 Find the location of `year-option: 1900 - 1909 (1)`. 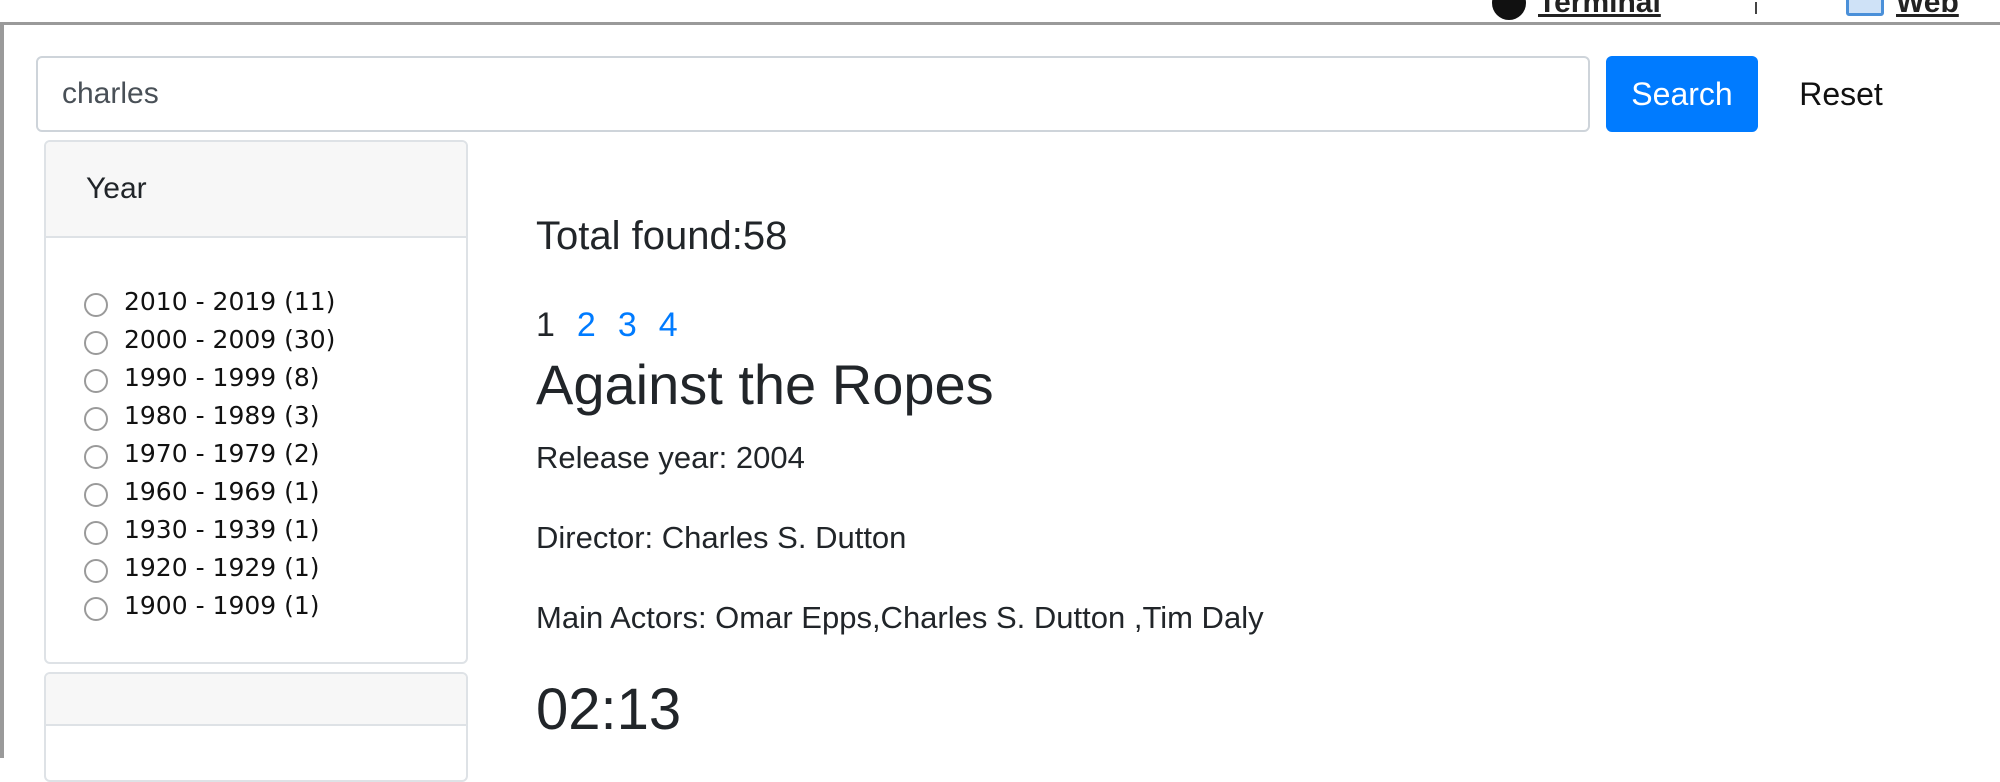

year-option: 1900 - 1909 (1) is located at coordinates (209, 605).